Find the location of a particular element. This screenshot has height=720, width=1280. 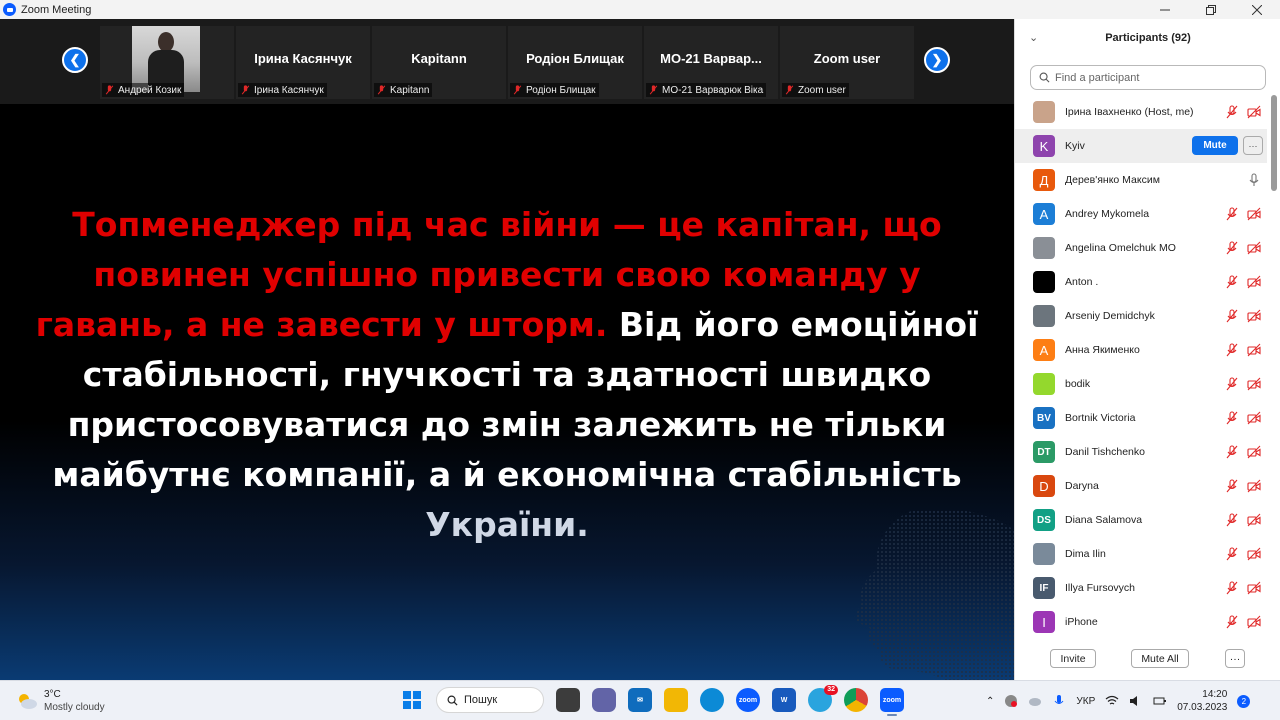

microphone-icon is located at coordinates (1059, 701).